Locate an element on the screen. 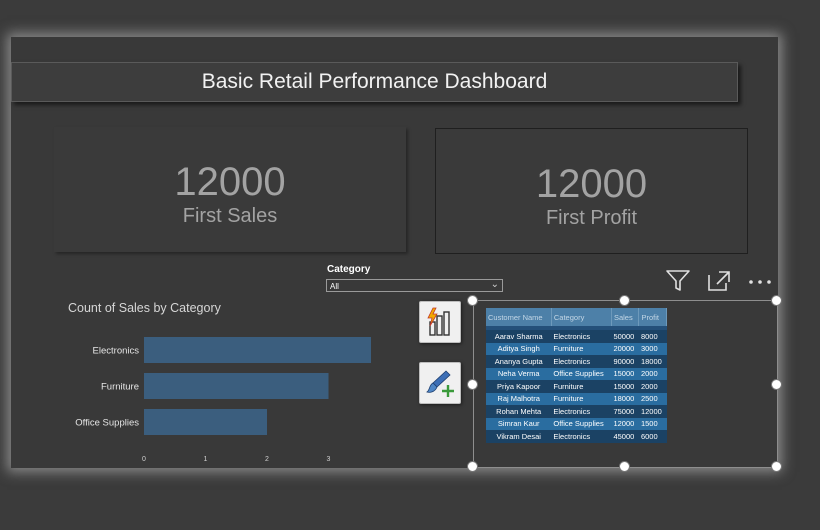  column-header-customer-name: Customer Name is located at coordinates (519, 317).